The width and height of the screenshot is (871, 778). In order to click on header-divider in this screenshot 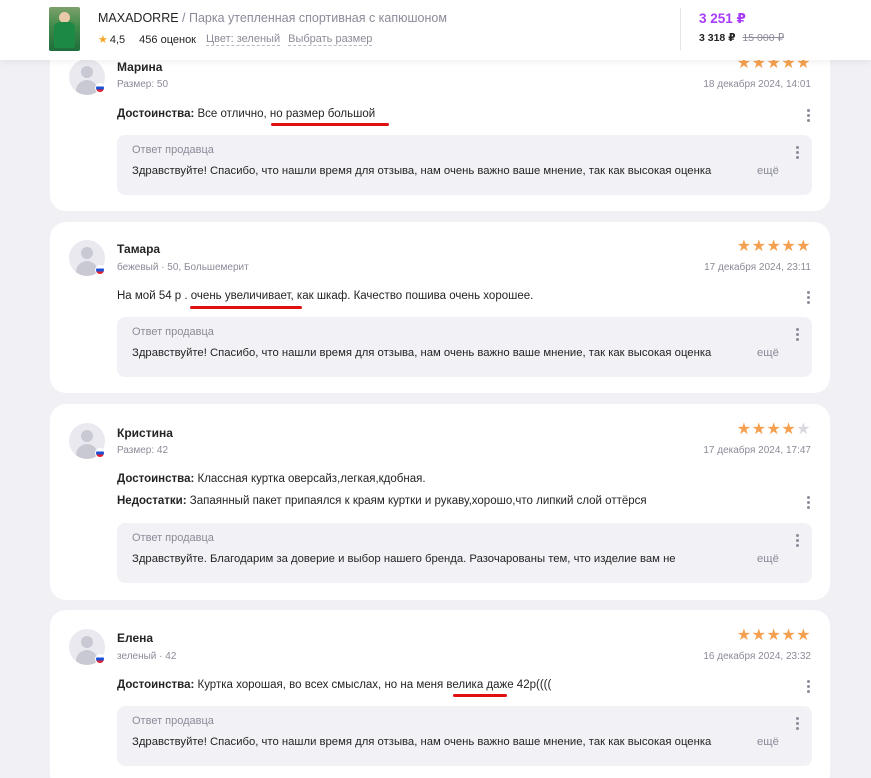, I will do `click(680, 29)`.